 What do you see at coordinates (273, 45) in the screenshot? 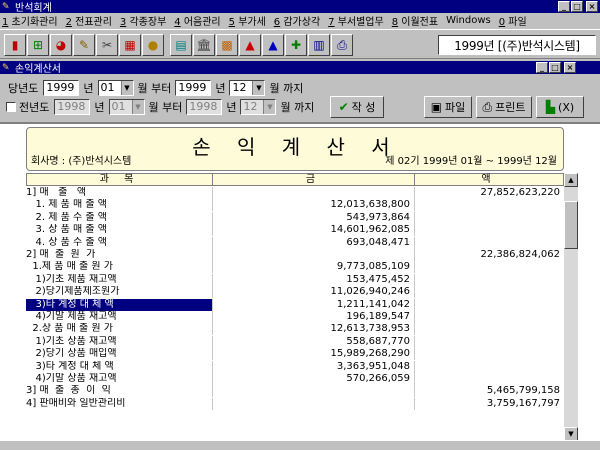
I see `arrow-up-blue-icon: ▲` at bounding box center [273, 45].